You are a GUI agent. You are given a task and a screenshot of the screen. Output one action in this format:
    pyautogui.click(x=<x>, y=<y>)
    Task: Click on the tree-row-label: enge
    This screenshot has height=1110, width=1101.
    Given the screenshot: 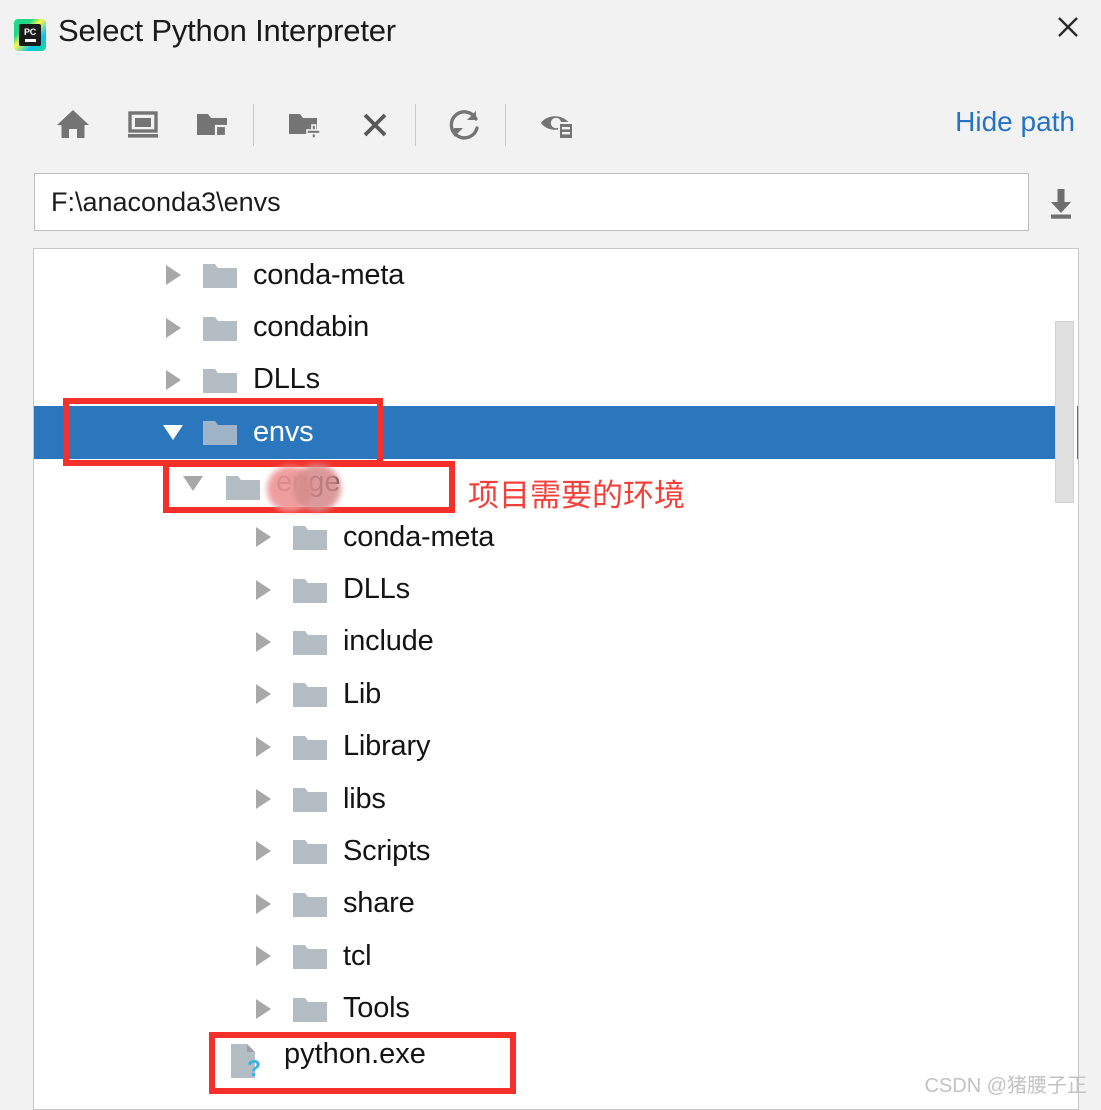 What is the action you would take?
    pyautogui.click(x=330, y=484)
    